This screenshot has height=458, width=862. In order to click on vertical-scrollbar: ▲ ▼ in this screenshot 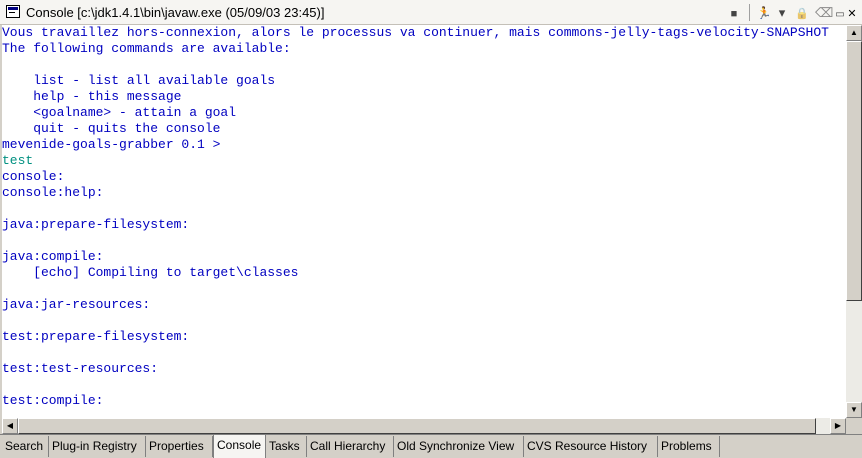, I will do `click(854, 221)`.